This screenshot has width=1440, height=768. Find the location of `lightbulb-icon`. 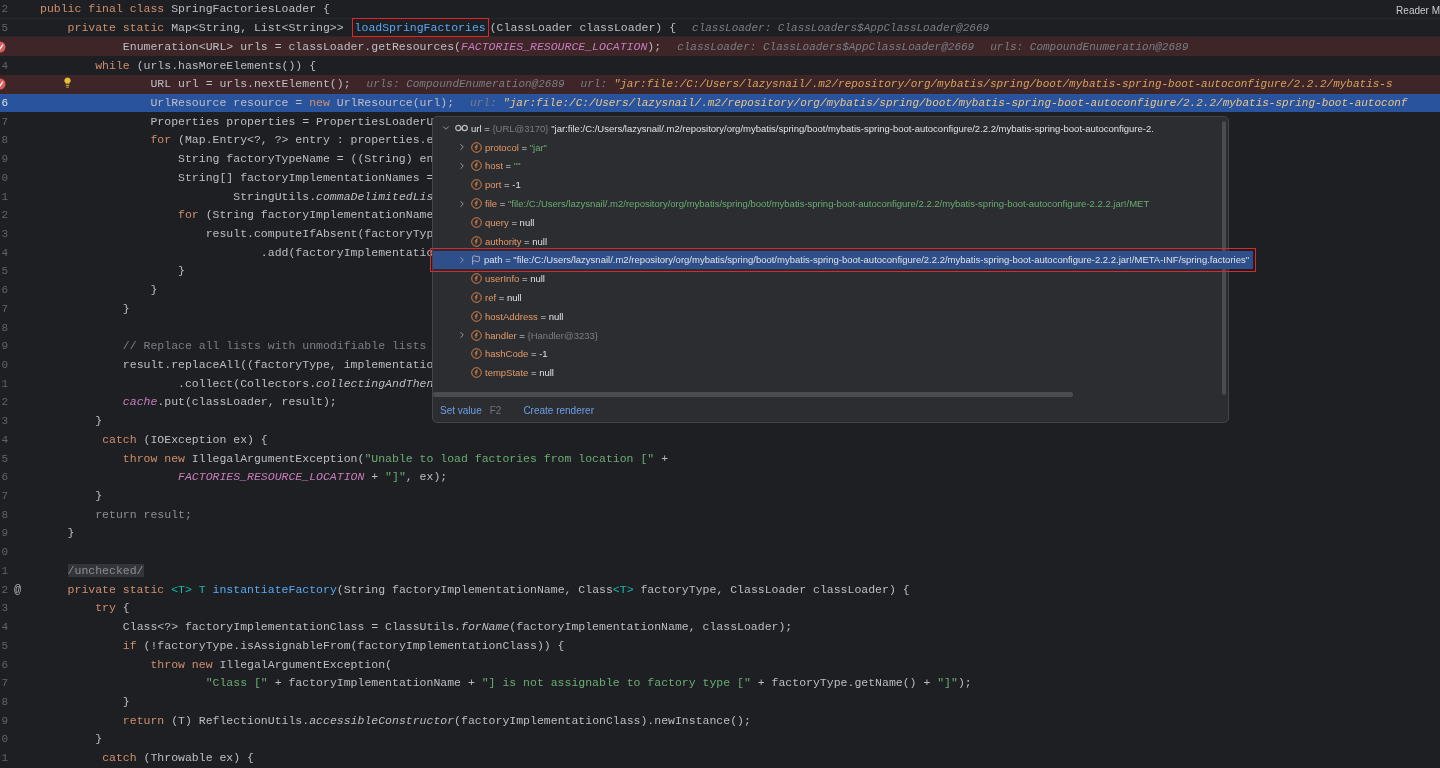

lightbulb-icon is located at coordinates (67, 82).